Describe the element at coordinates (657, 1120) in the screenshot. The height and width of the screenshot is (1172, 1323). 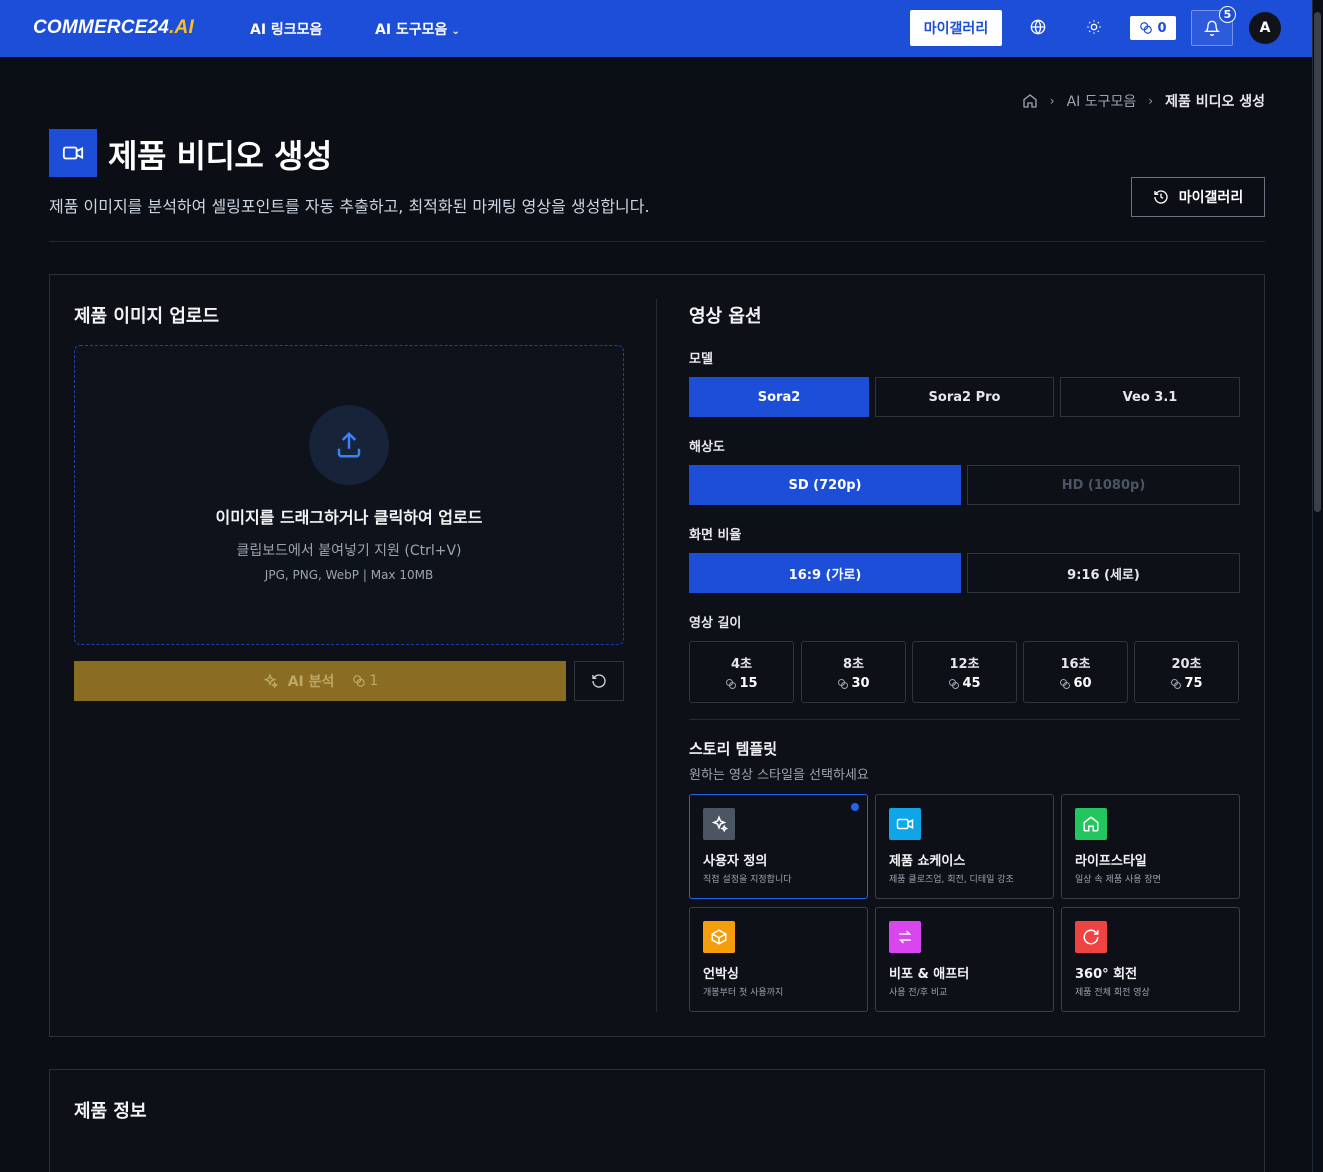
I see `product-info-panel` at that location.